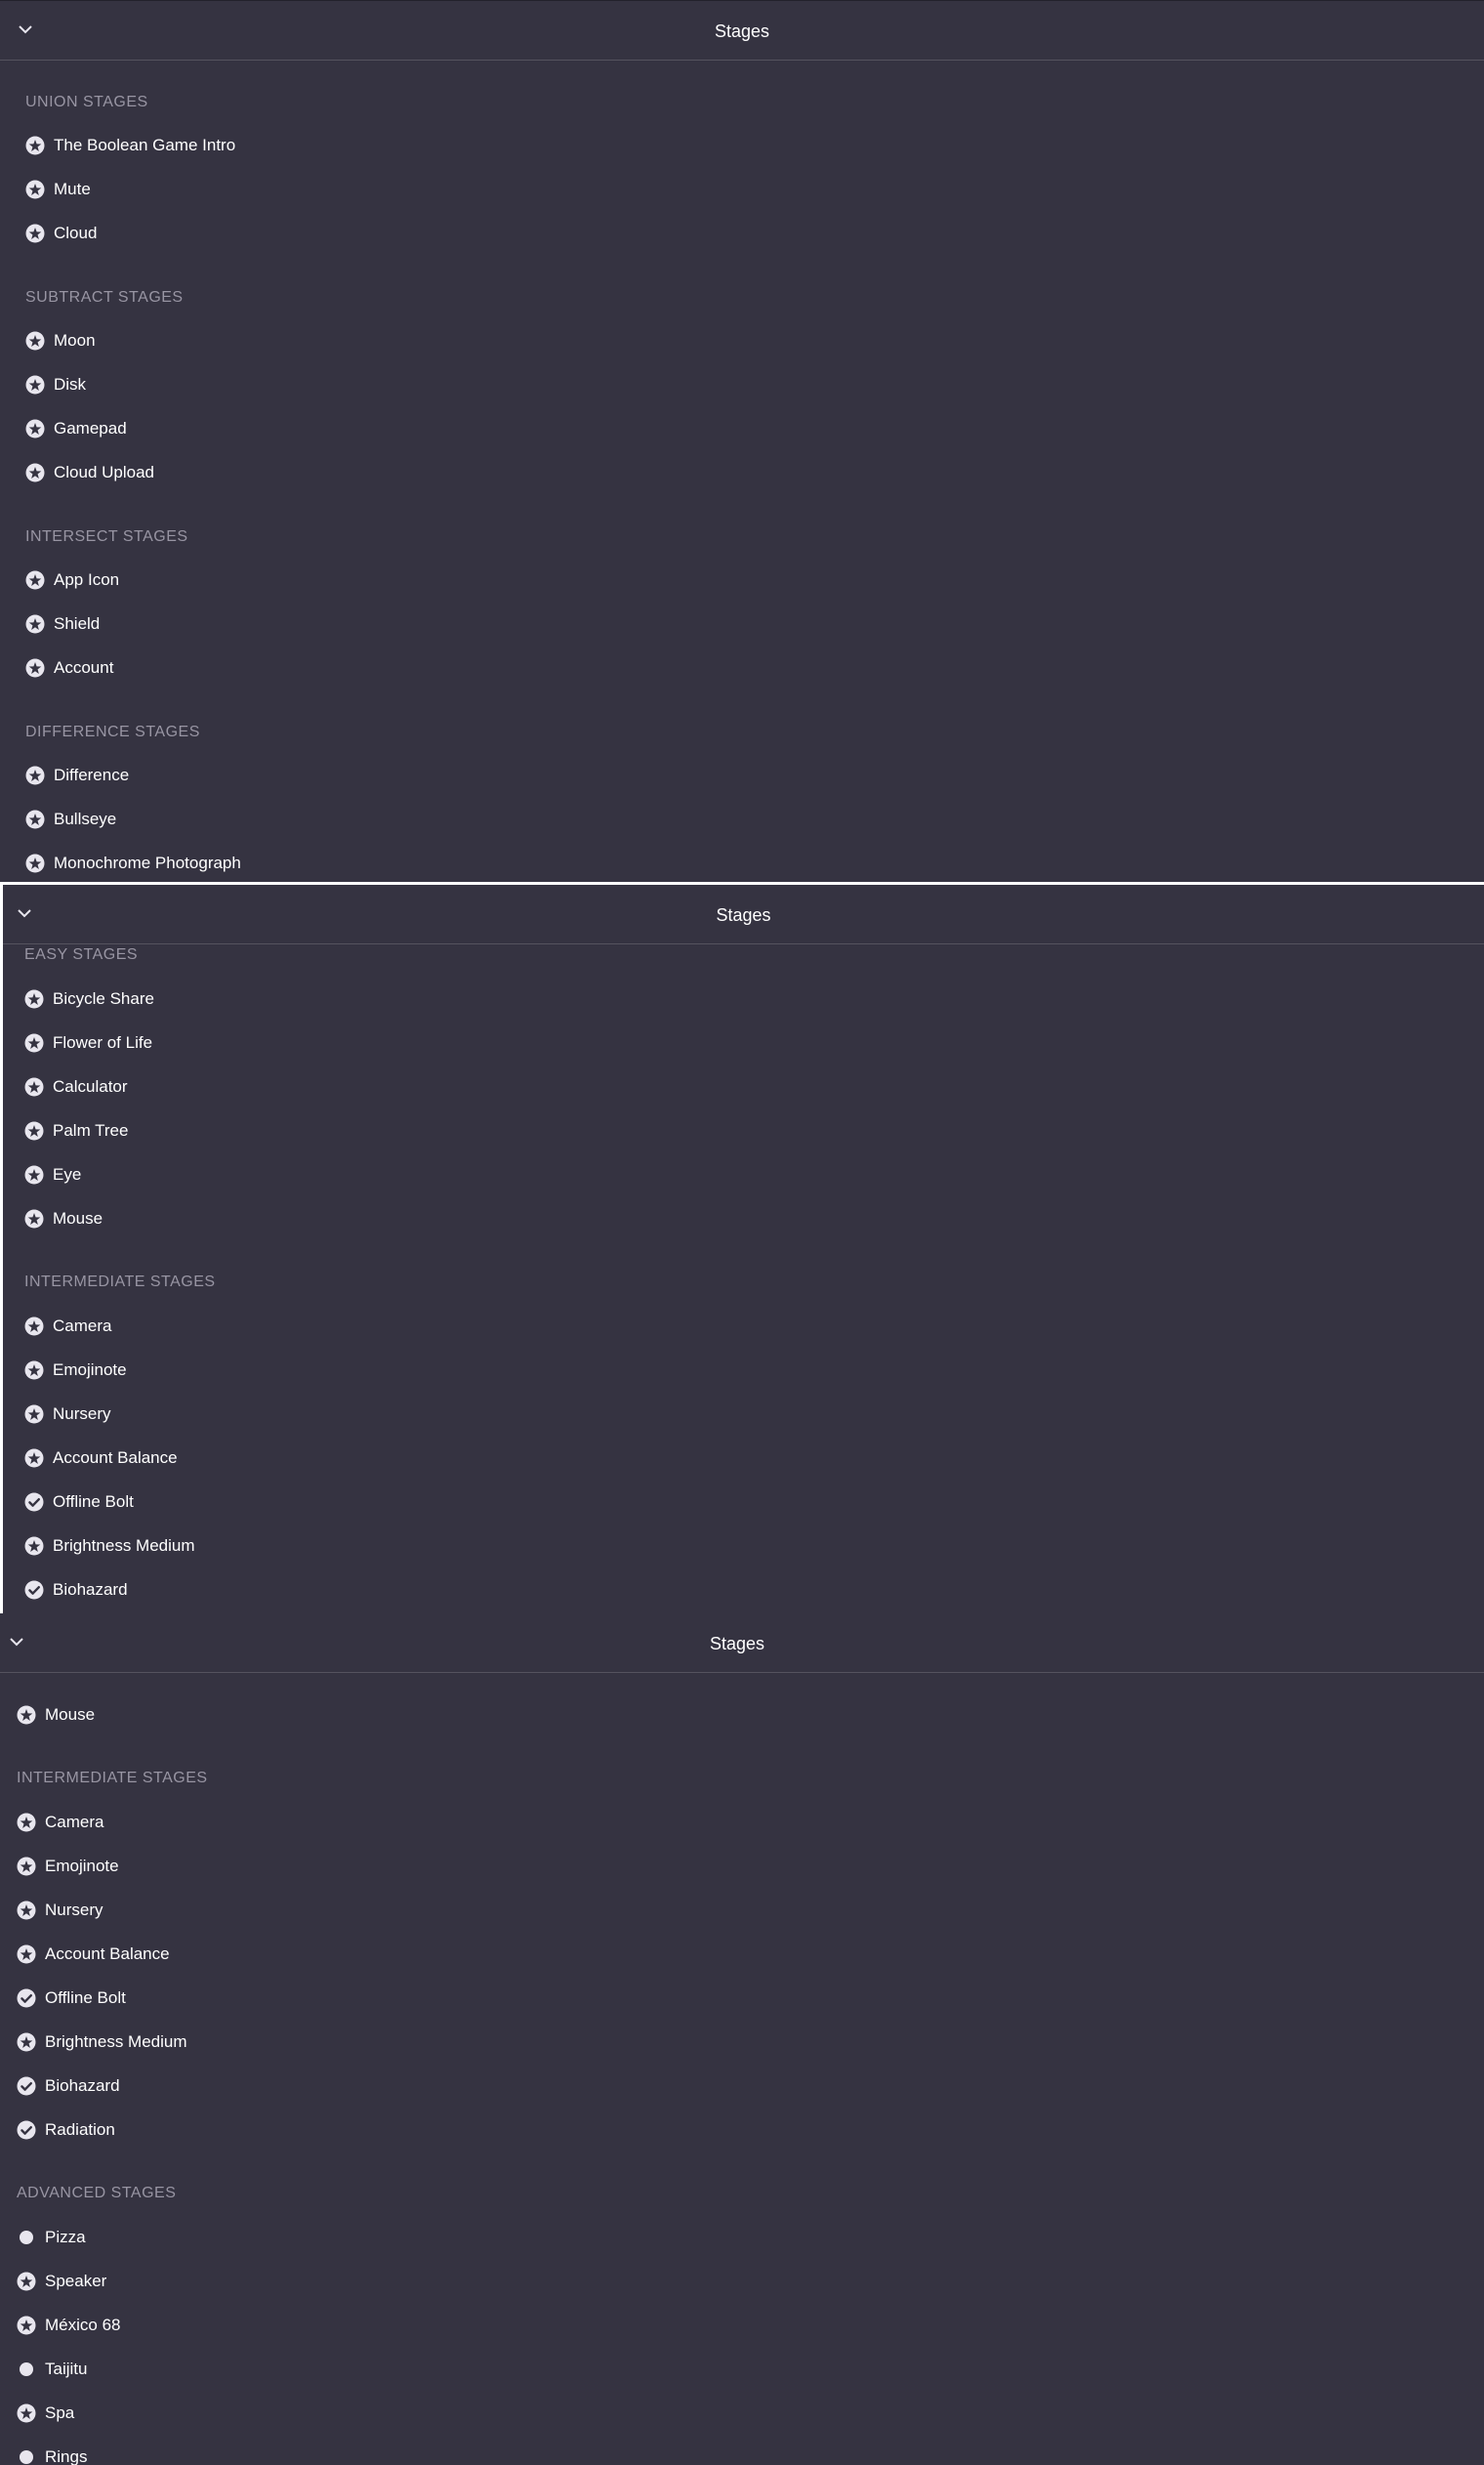 The image size is (1484, 2465). What do you see at coordinates (76, 2281) in the screenshot?
I see `stage-item-label: Speaker` at bounding box center [76, 2281].